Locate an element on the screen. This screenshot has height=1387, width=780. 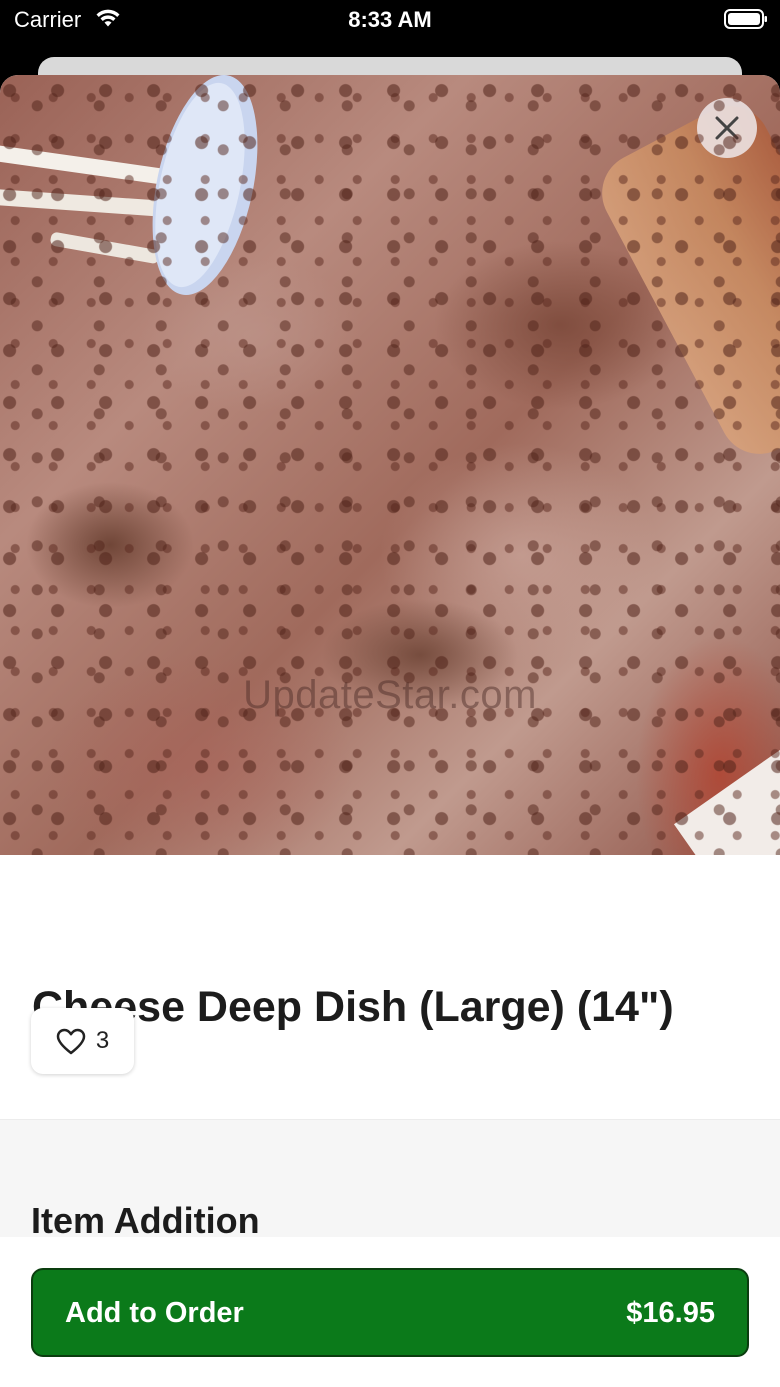
plate-edge is located at coordinates (726, 799).